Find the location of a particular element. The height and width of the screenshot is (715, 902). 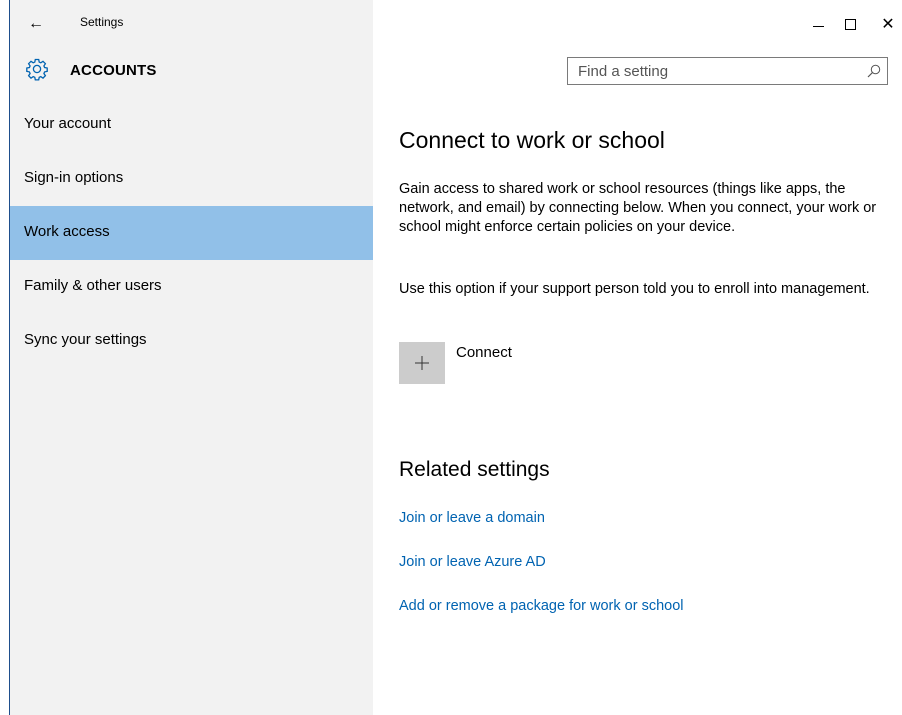

section-heading: Connect to work or school is located at coordinates (532, 140).